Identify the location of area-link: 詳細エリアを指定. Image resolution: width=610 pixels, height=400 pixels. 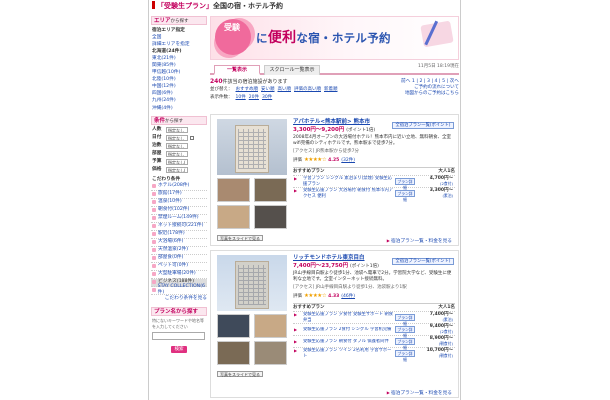
(179, 44).